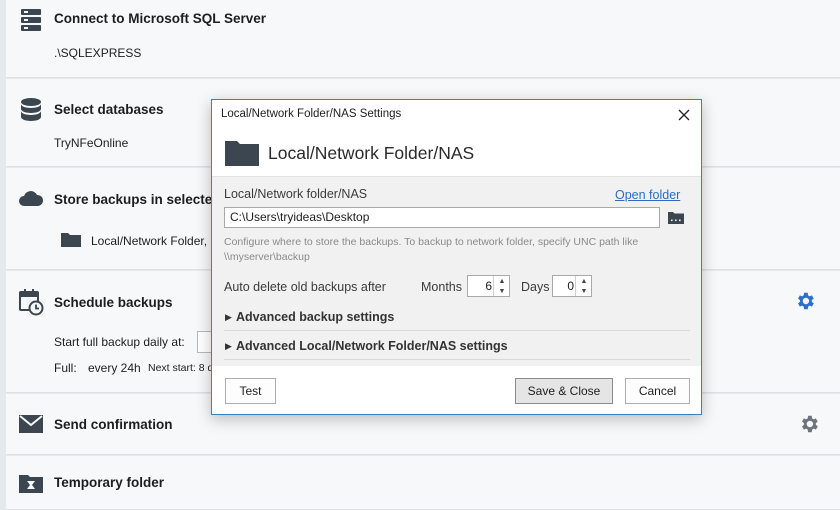 This screenshot has height=510, width=840. What do you see at coordinates (684, 115) in the screenshot?
I see `close-icon` at bounding box center [684, 115].